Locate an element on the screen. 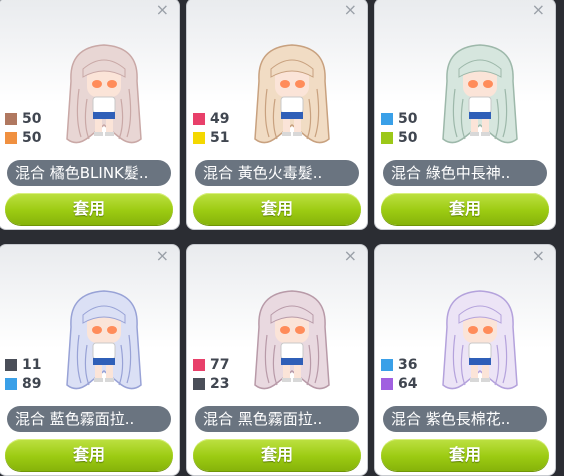 The width and height of the screenshot is (564, 476). color-mix-info: 77 23 is located at coordinates (211, 374).